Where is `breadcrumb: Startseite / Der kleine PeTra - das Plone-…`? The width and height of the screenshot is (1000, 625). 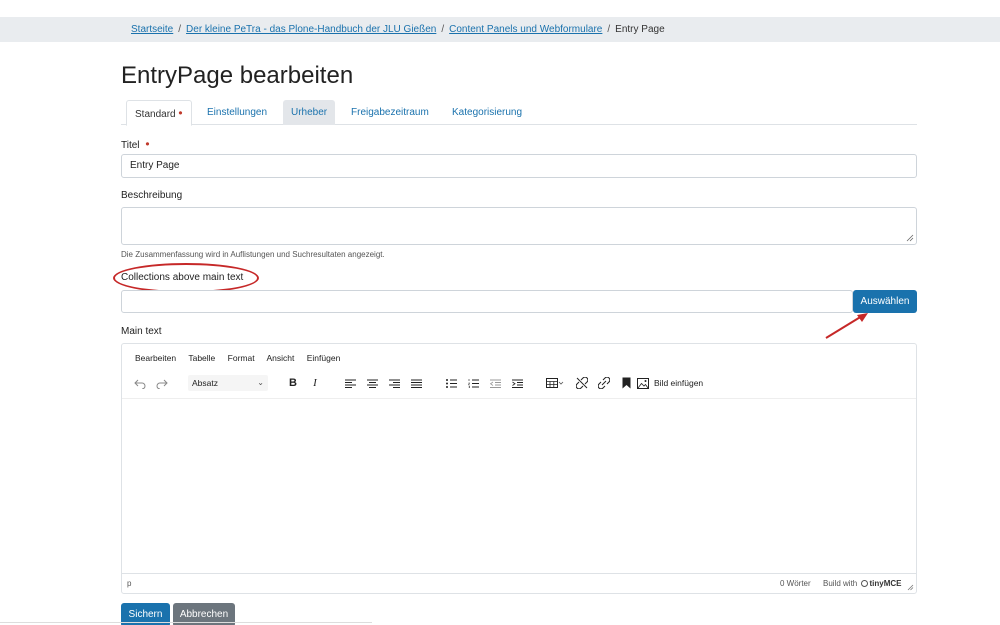
breadcrumb: Startseite / Der kleine PeTra - das Plone-… is located at coordinates (398, 29).